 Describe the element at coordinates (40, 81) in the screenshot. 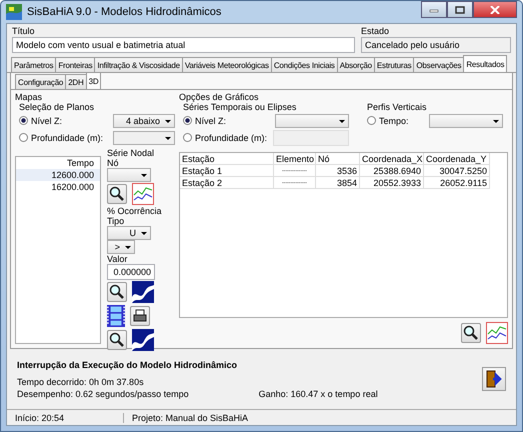

I see `tab: Configuração` at that location.